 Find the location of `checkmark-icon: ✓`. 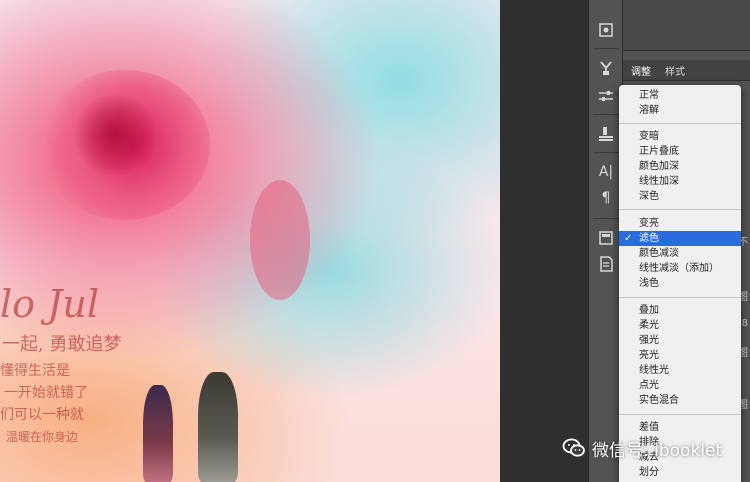

checkmark-icon: ✓ is located at coordinates (628, 238).